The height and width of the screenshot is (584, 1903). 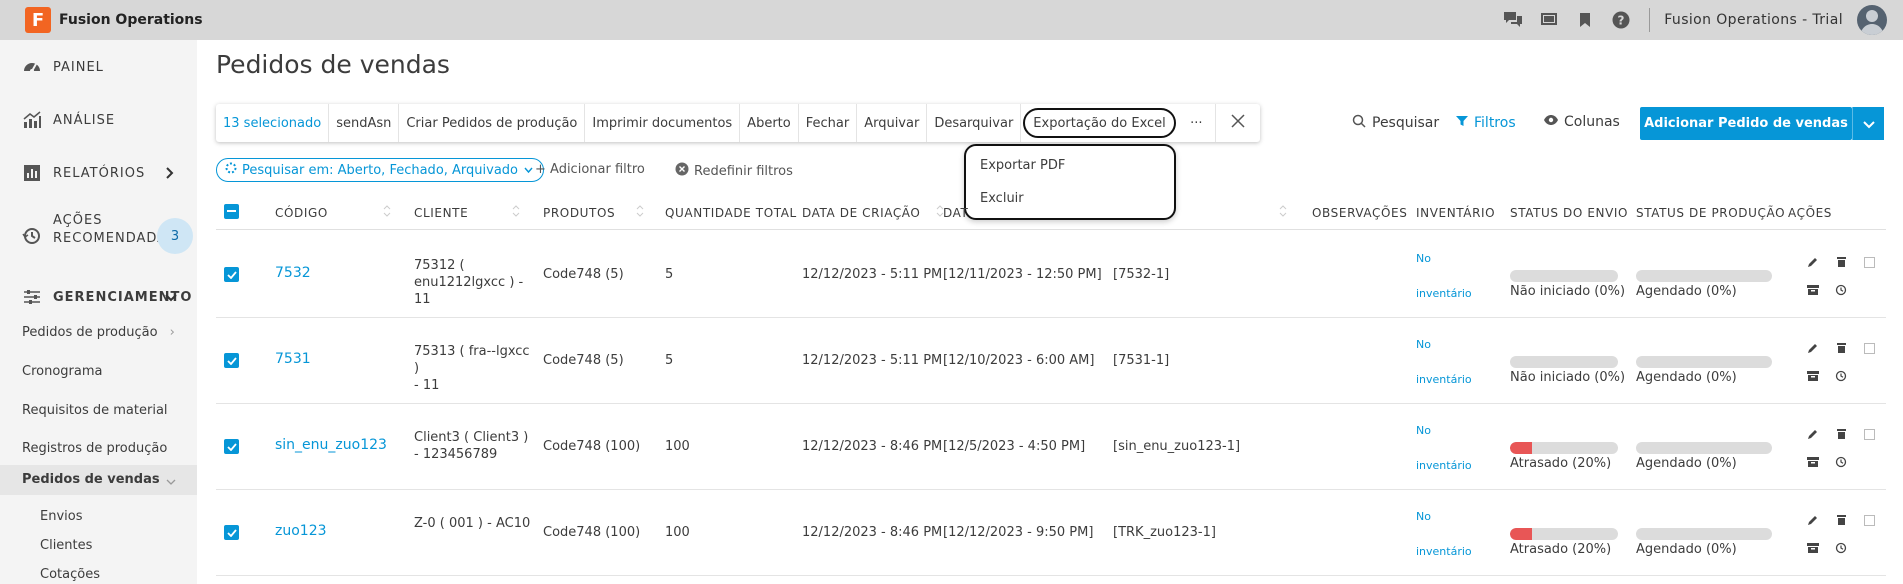 I want to click on sidebar-item-envios: Envios, so click(x=61, y=516).